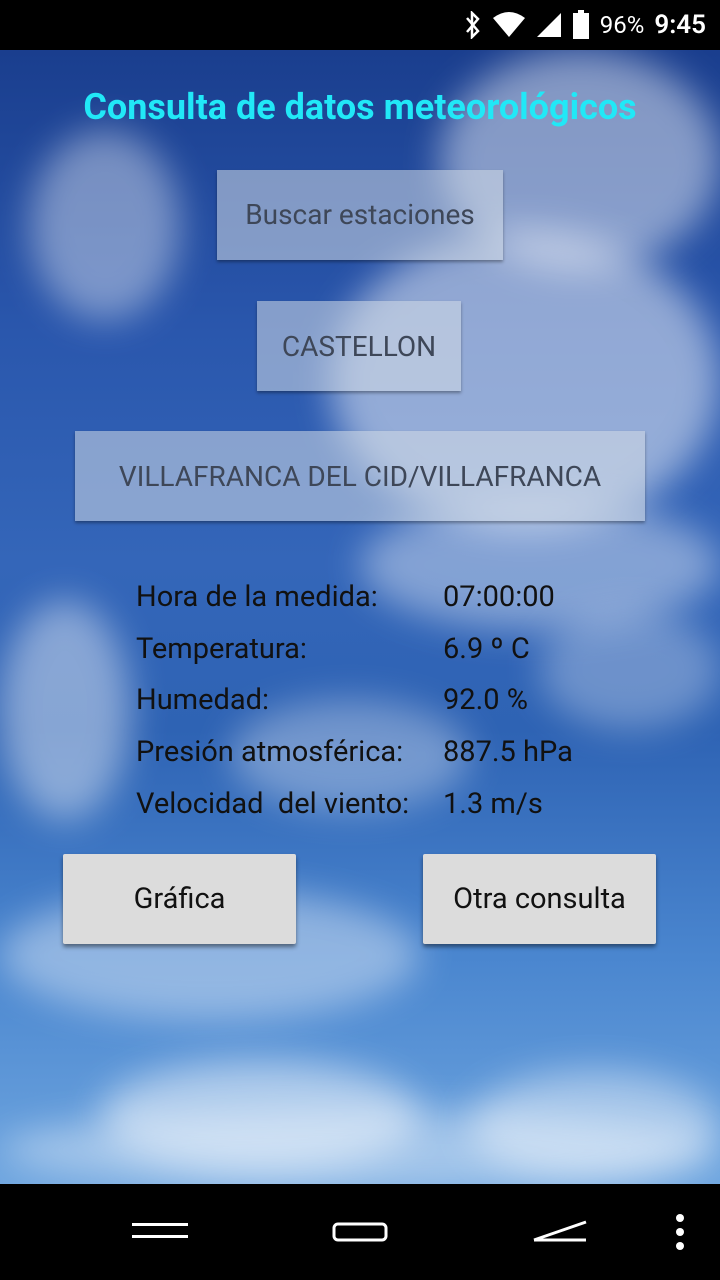 This screenshot has height=1280, width=720. Describe the element at coordinates (160, 1231) in the screenshot. I see `recents-icon` at that location.